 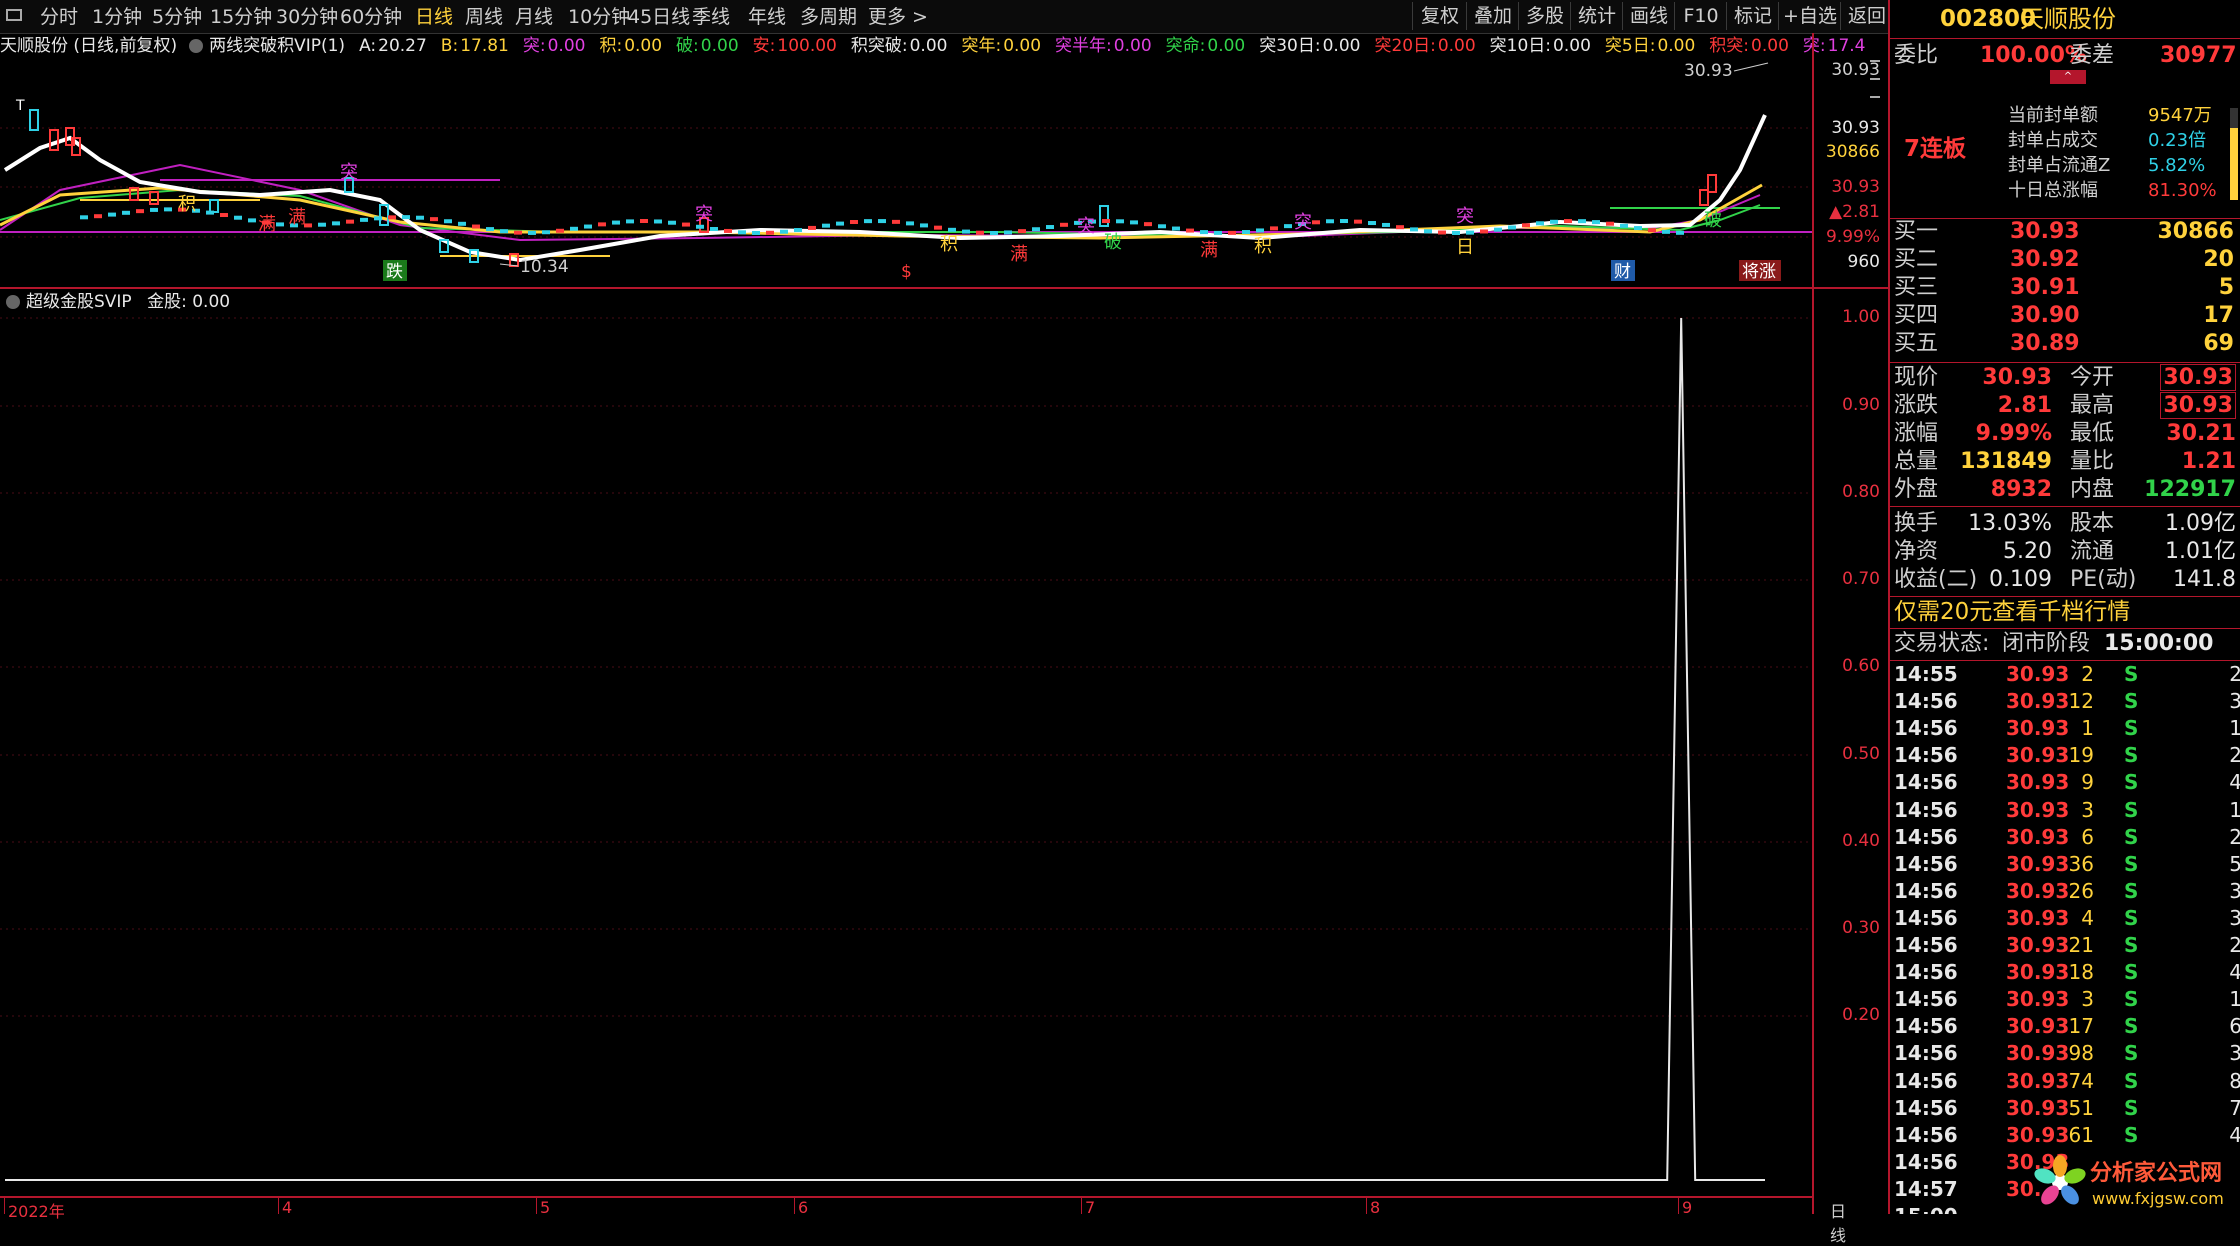 What do you see at coordinates (1263, 246) in the screenshot?
I see `signal-label: 积` at bounding box center [1263, 246].